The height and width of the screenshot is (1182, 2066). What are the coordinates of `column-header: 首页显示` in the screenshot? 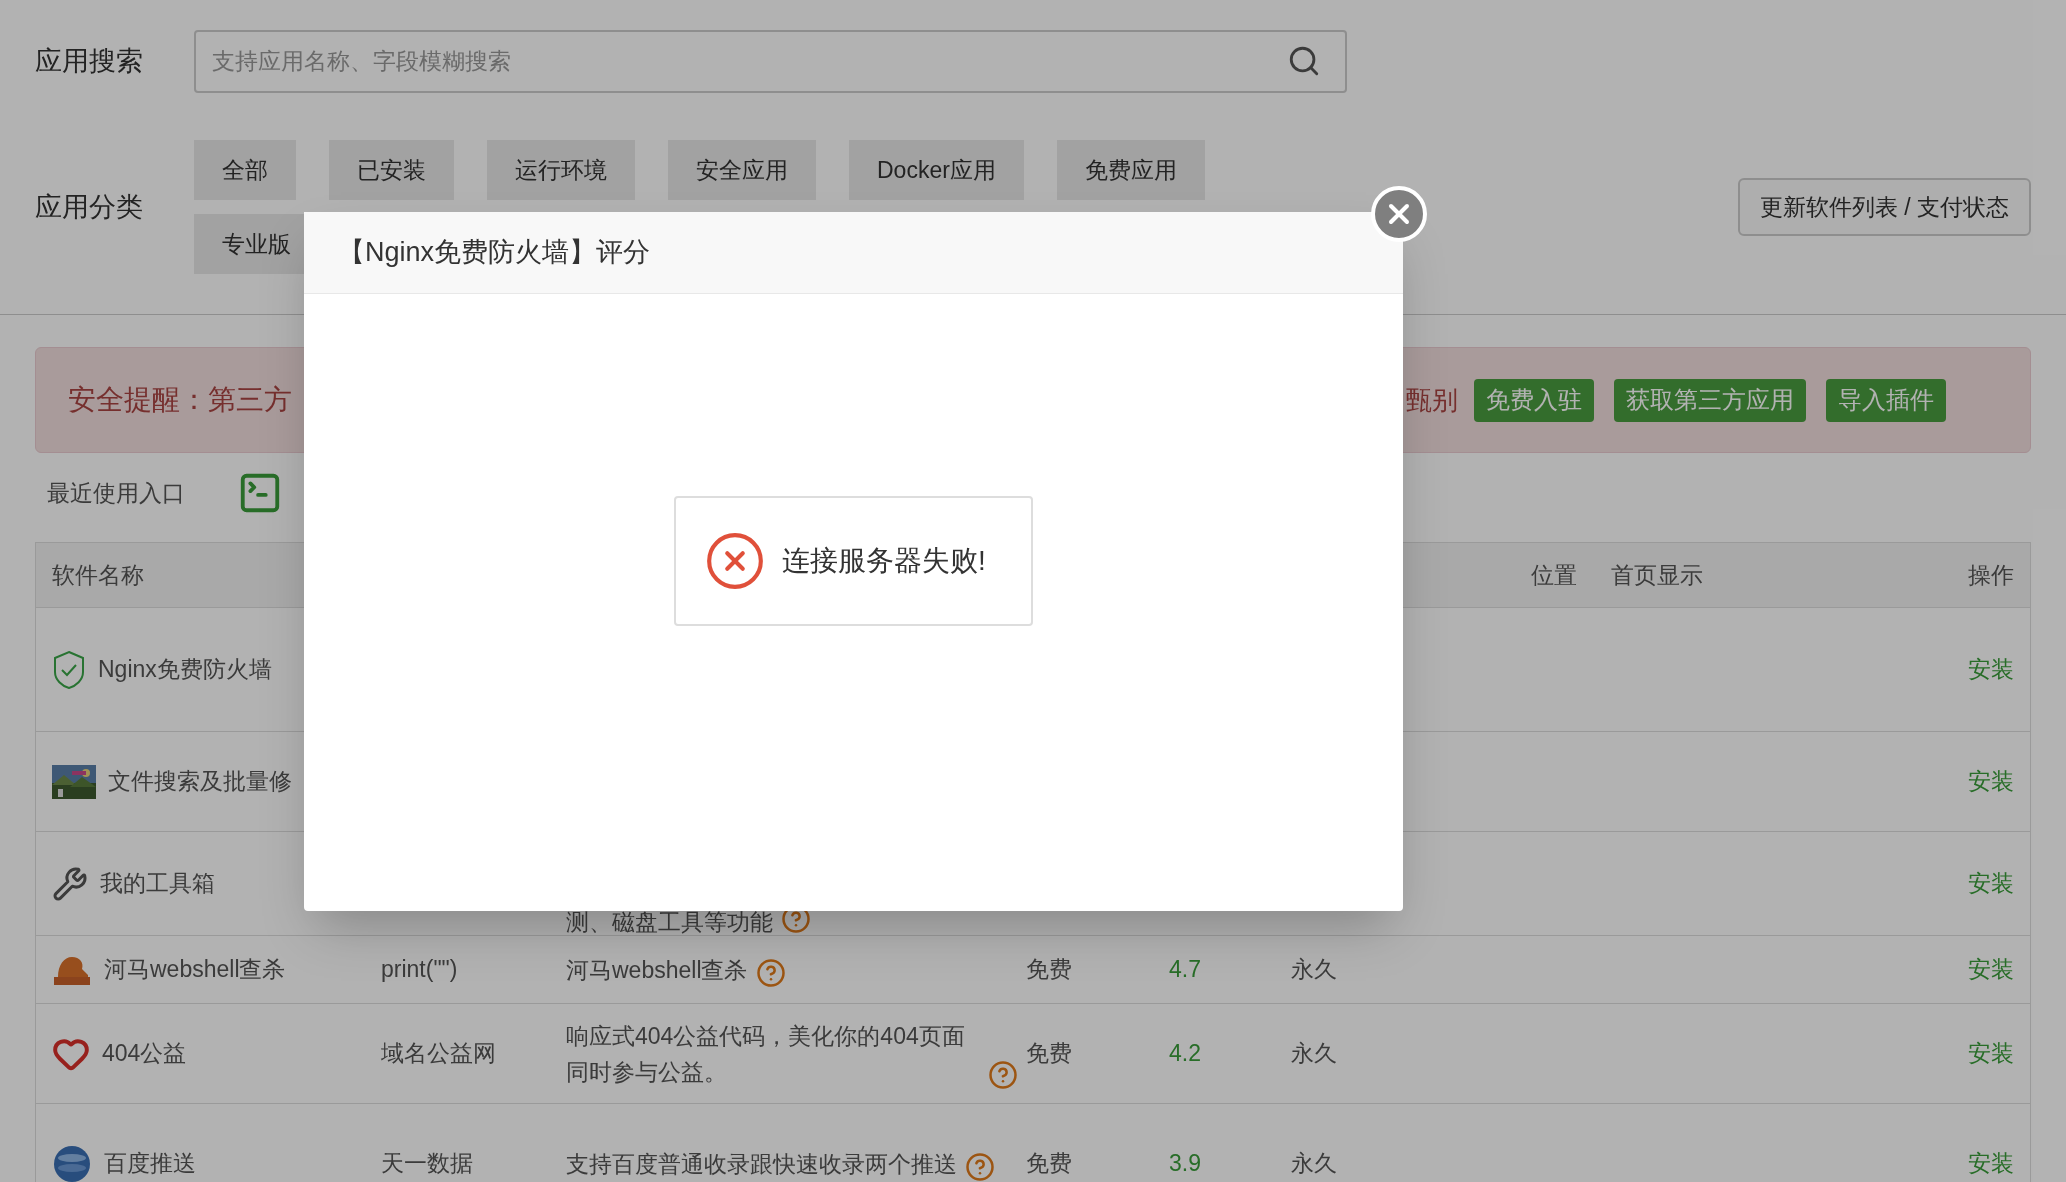 It's located at (1657, 575).